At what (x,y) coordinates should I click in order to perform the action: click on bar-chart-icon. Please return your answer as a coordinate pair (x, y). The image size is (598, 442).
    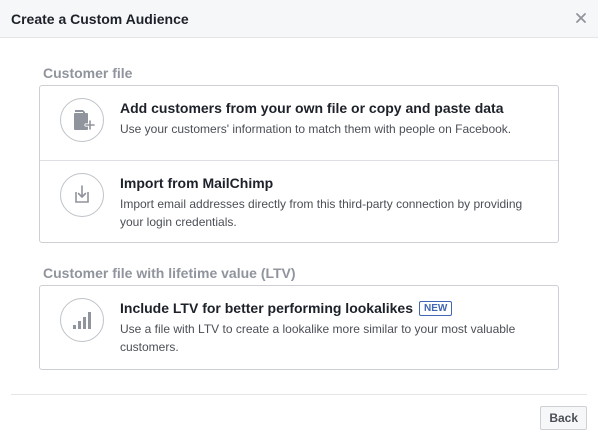
    Looking at the image, I should click on (82, 320).